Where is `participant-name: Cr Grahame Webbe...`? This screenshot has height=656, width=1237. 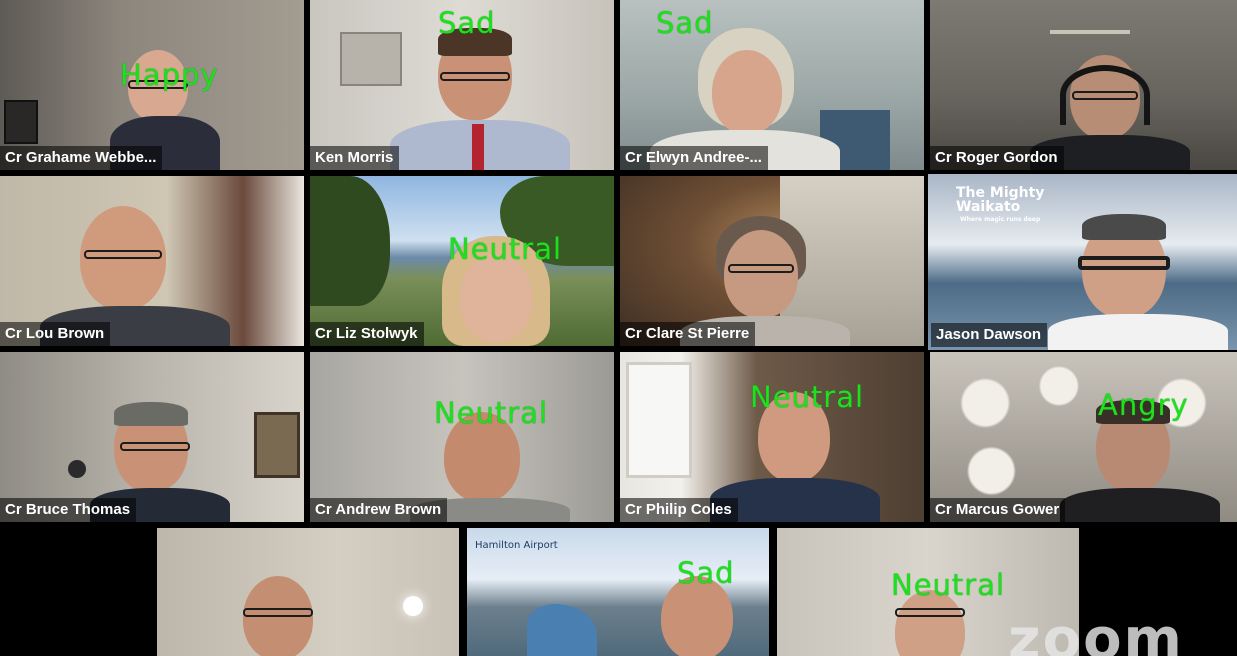 participant-name: Cr Grahame Webbe... is located at coordinates (81, 158).